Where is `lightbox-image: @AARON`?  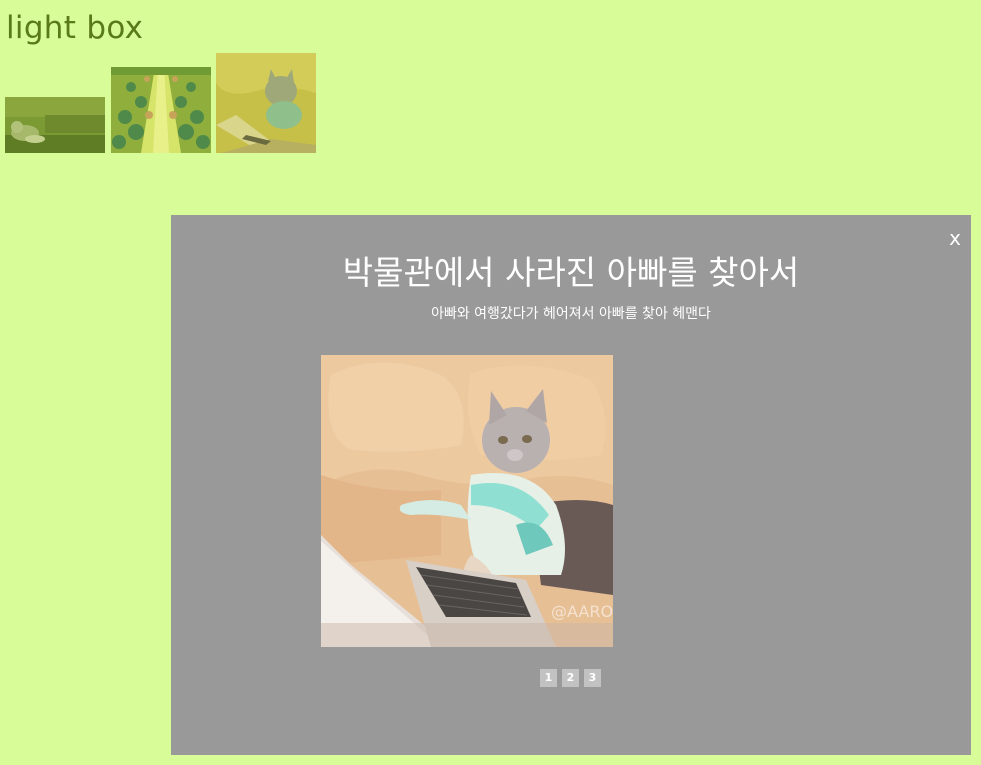 lightbox-image: @AARON is located at coordinates (467, 501).